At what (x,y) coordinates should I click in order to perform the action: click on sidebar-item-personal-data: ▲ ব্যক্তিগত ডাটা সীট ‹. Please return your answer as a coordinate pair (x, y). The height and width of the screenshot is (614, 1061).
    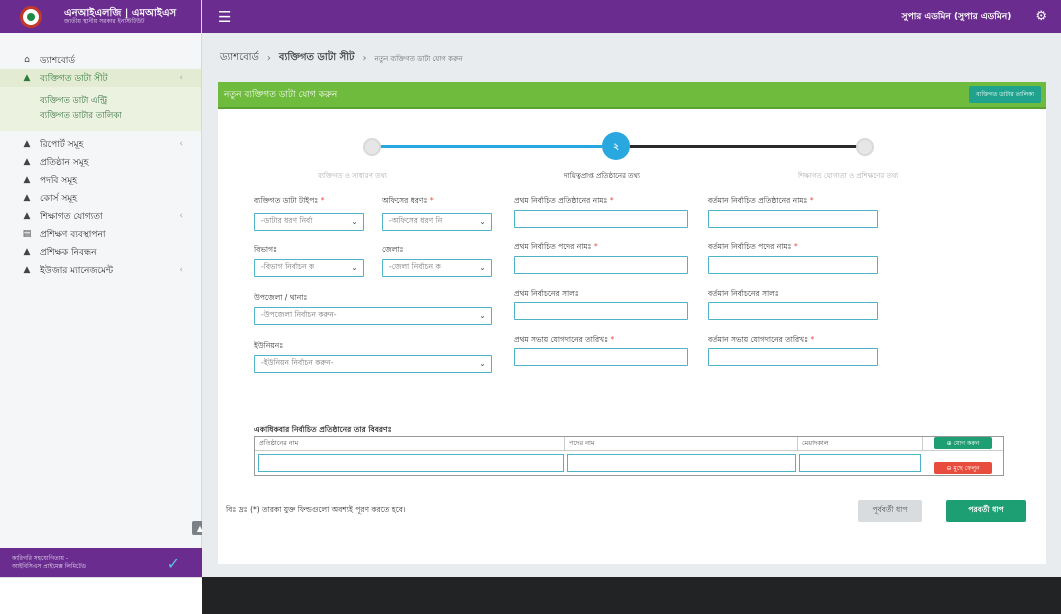
    Looking at the image, I should click on (100, 78).